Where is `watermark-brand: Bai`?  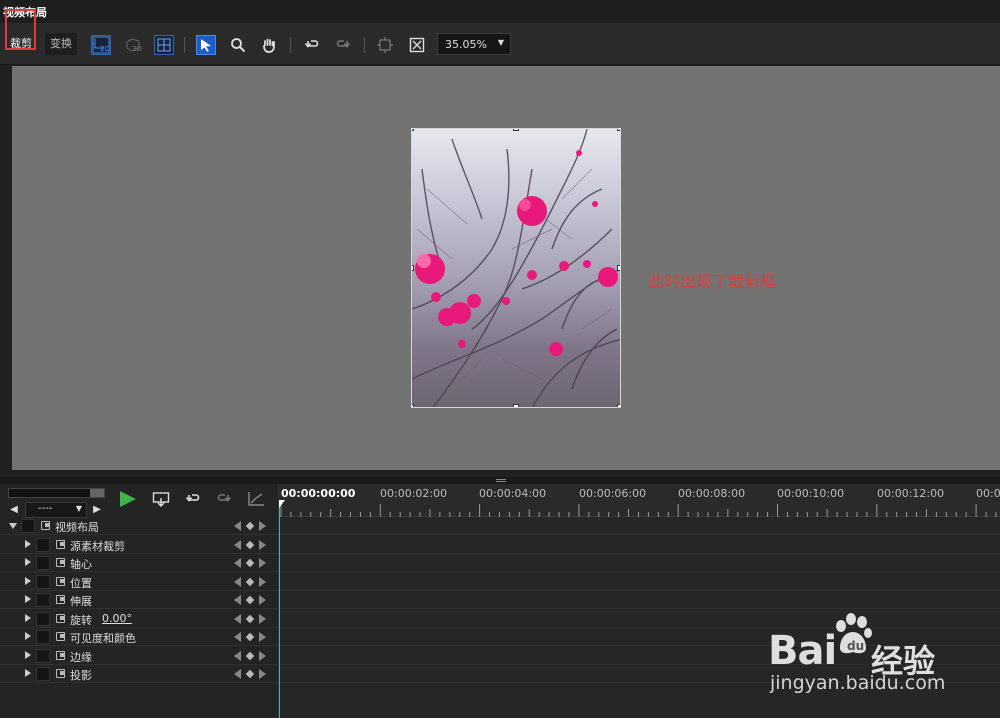 watermark-brand: Bai is located at coordinates (802, 651).